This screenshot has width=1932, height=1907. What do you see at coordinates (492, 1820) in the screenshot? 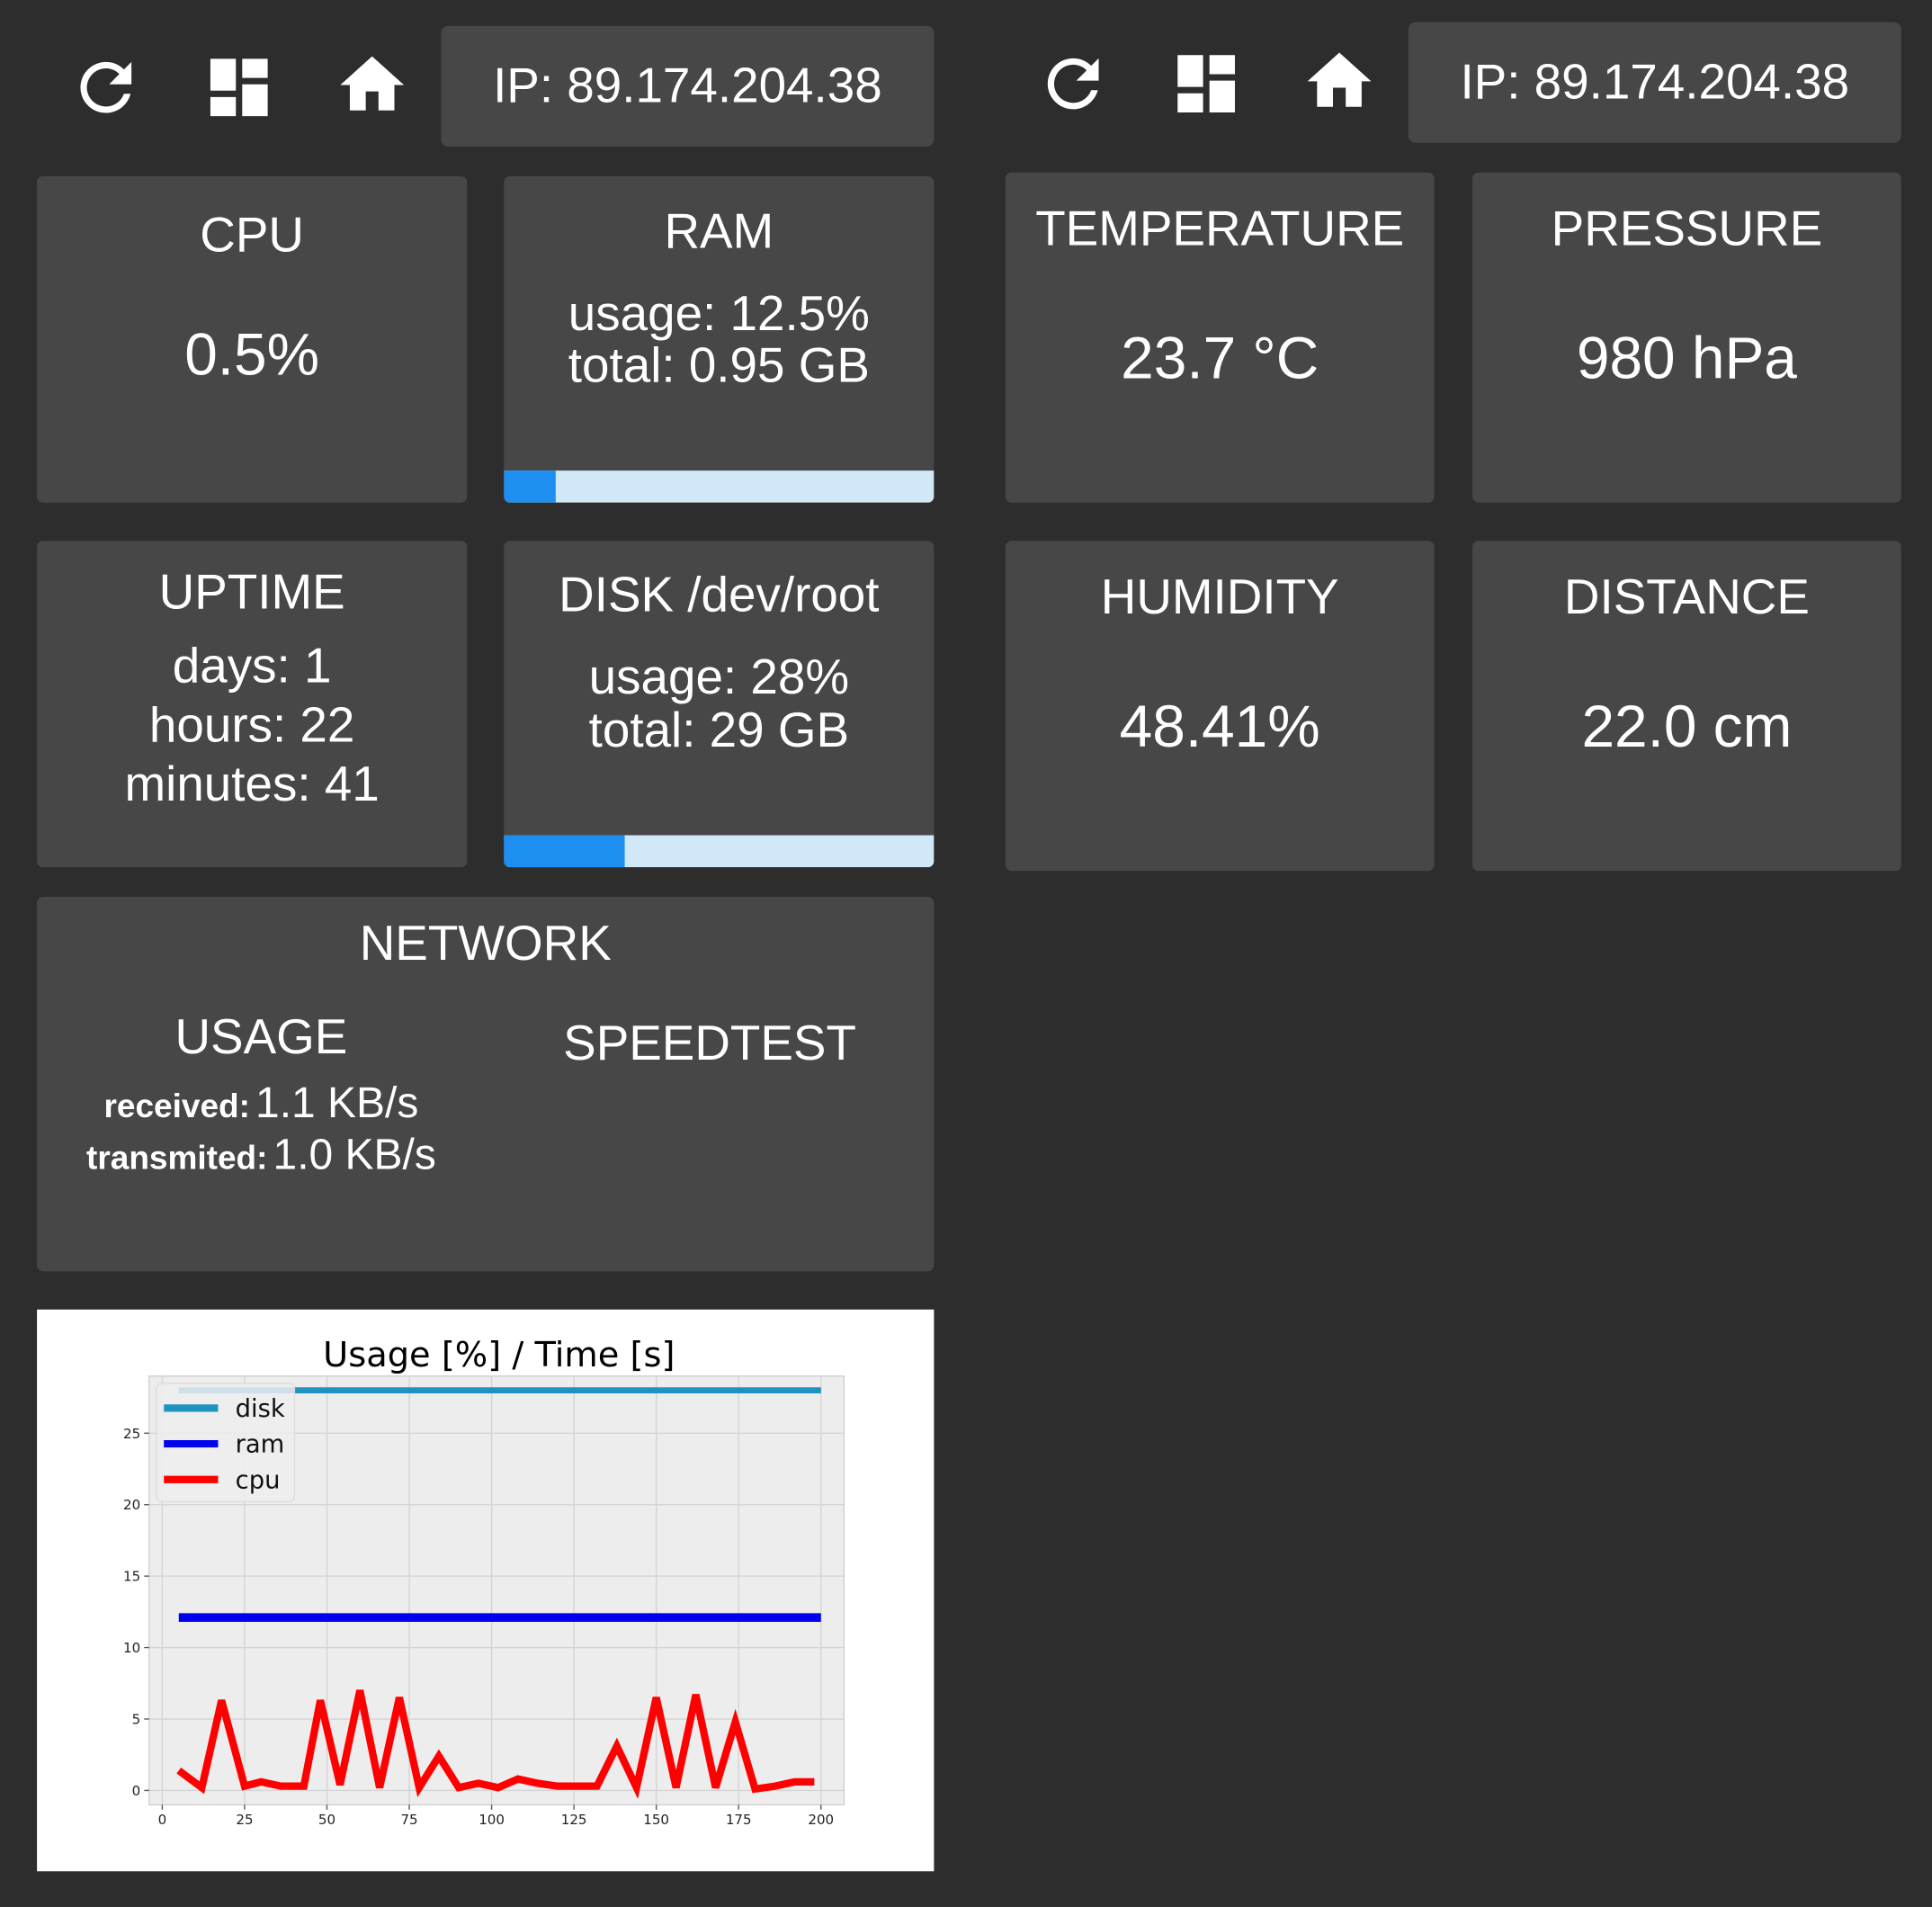
I see `x-tick-label: 100` at bounding box center [492, 1820].